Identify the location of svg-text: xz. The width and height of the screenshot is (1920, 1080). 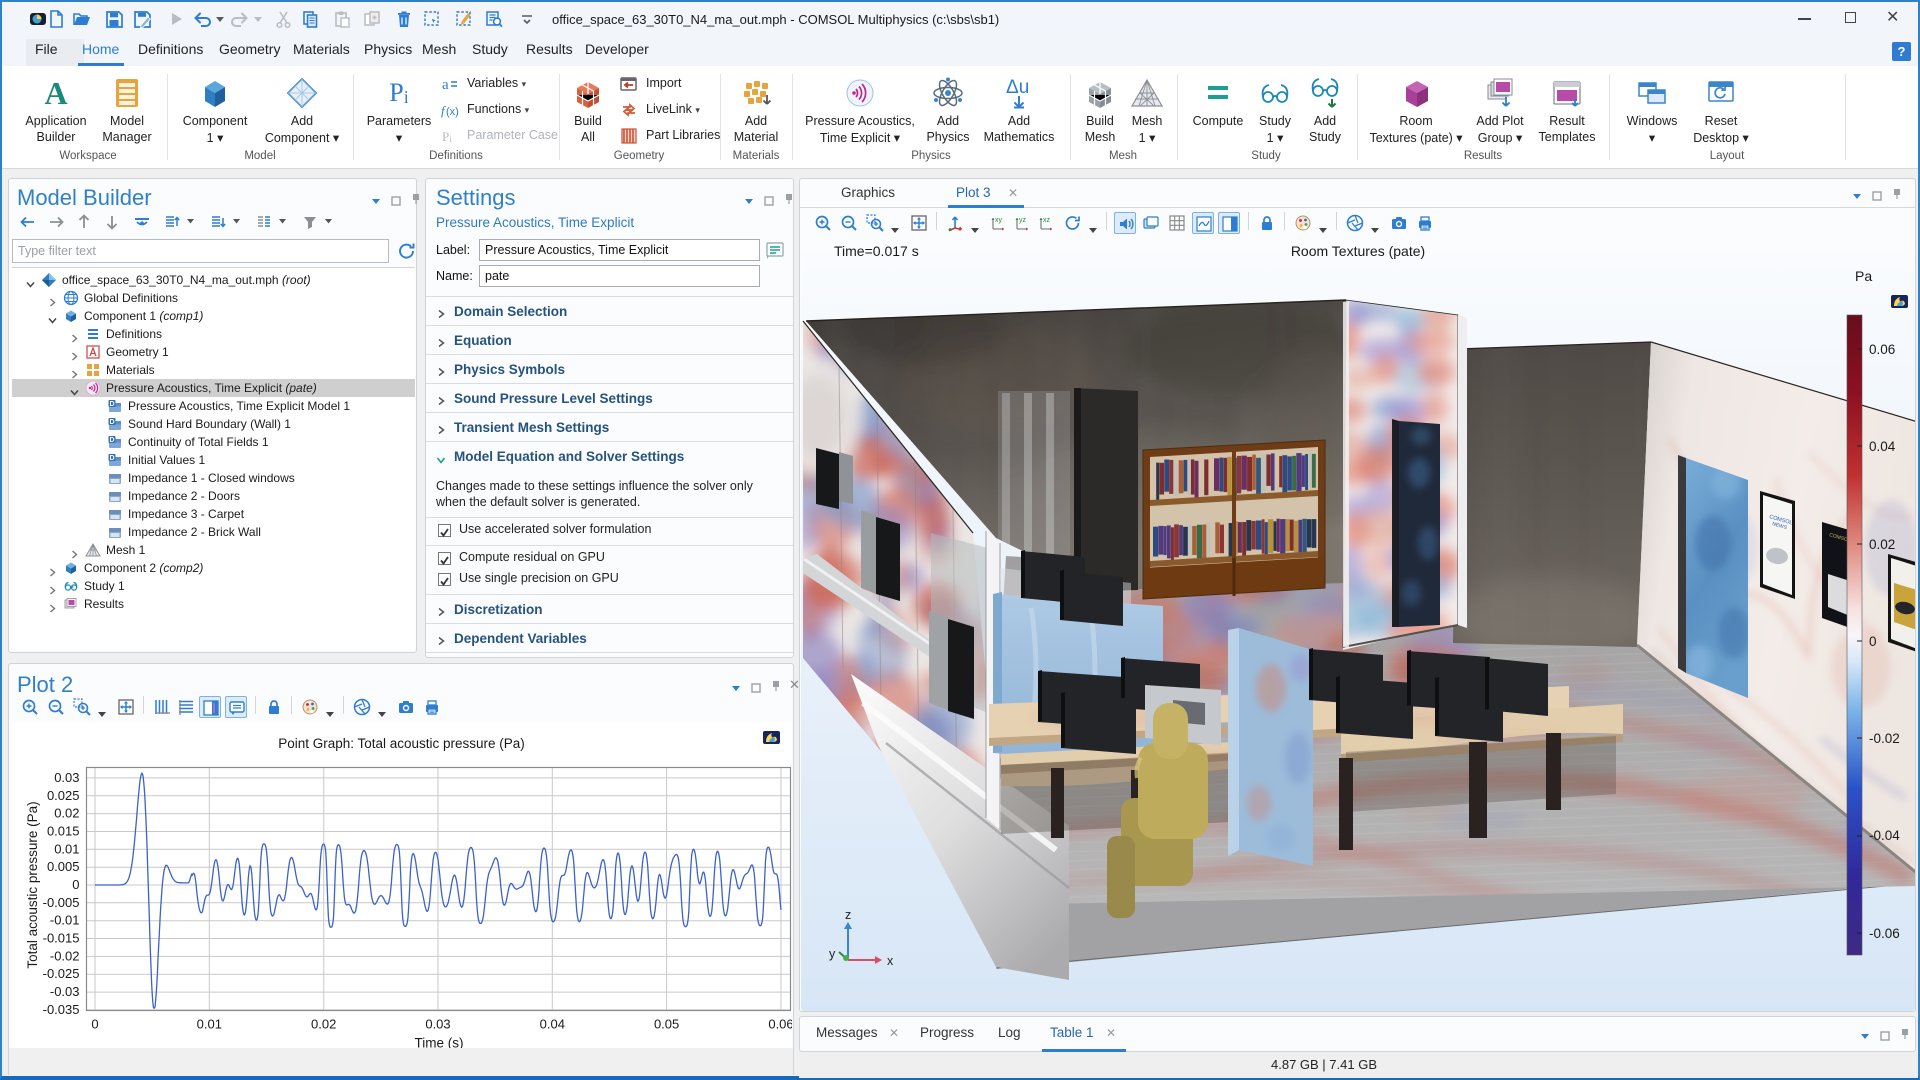
(1047, 220).